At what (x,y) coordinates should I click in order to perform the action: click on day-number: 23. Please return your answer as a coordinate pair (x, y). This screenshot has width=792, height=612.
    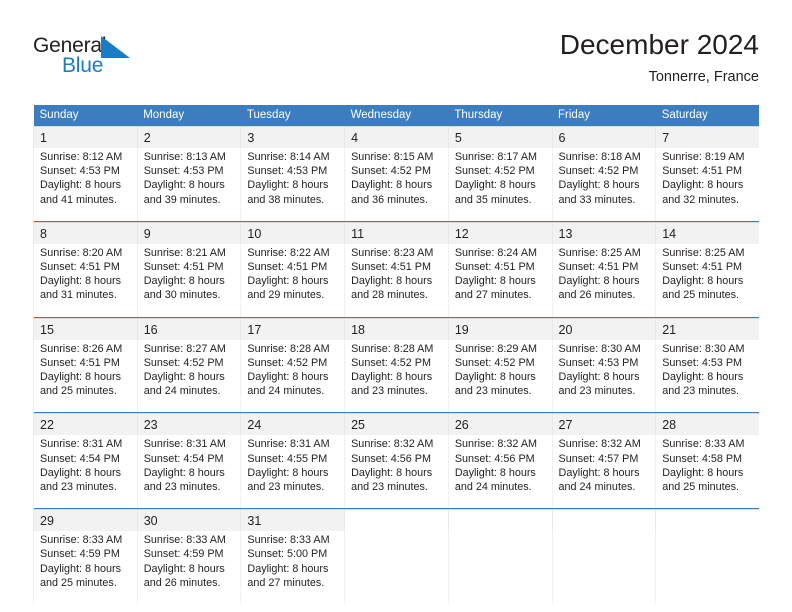
    Looking at the image, I should click on (188, 424).